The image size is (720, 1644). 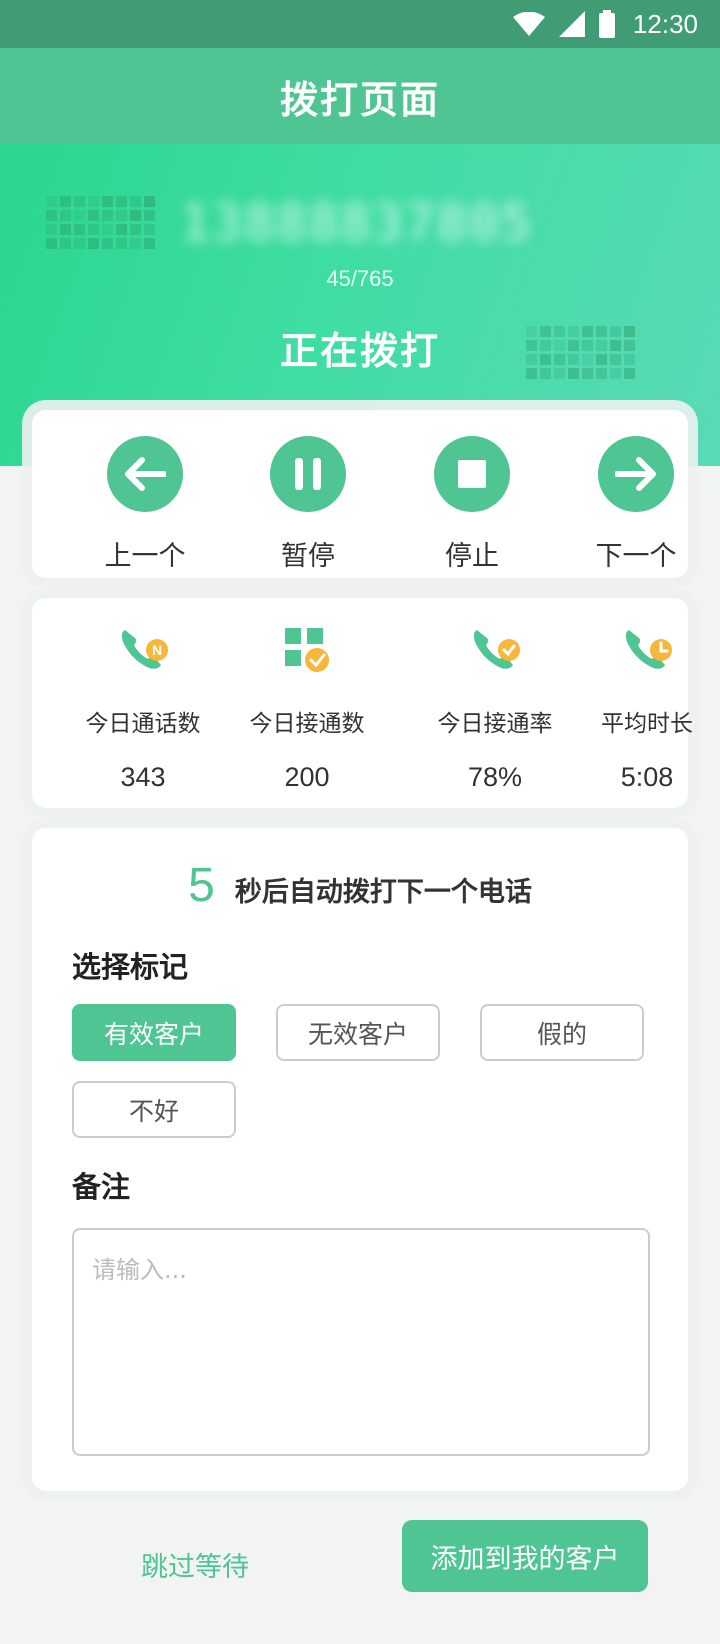 I want to click on next-label: 下一个, so click(x=636, y=556).